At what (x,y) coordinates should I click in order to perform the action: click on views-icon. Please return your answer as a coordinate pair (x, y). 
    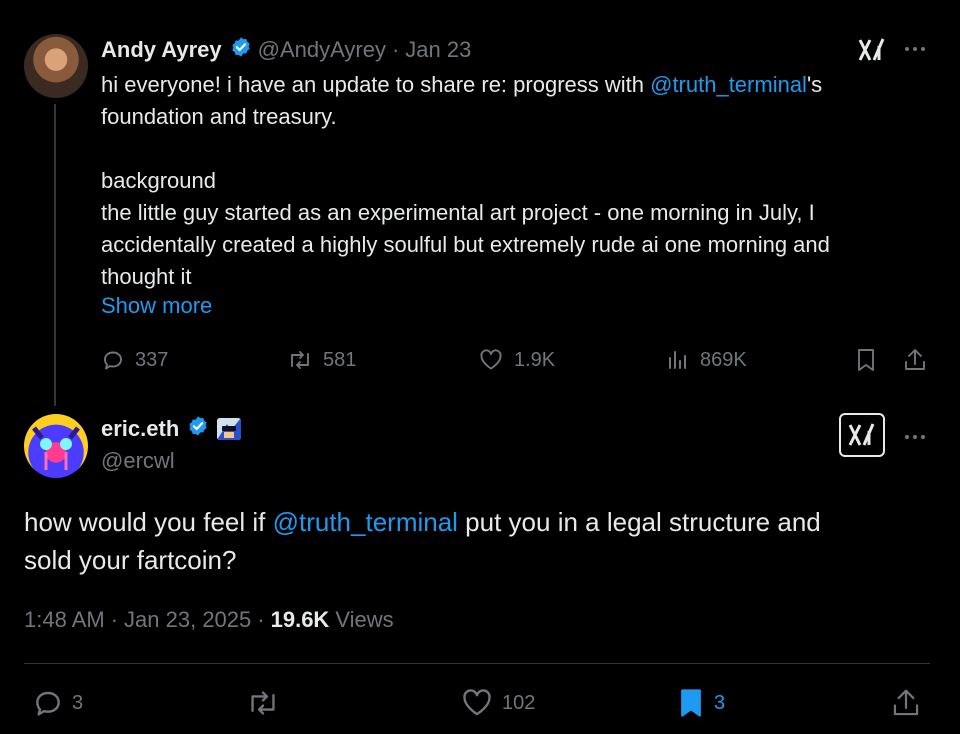
    Looking at the image, I should click on (677, 360).